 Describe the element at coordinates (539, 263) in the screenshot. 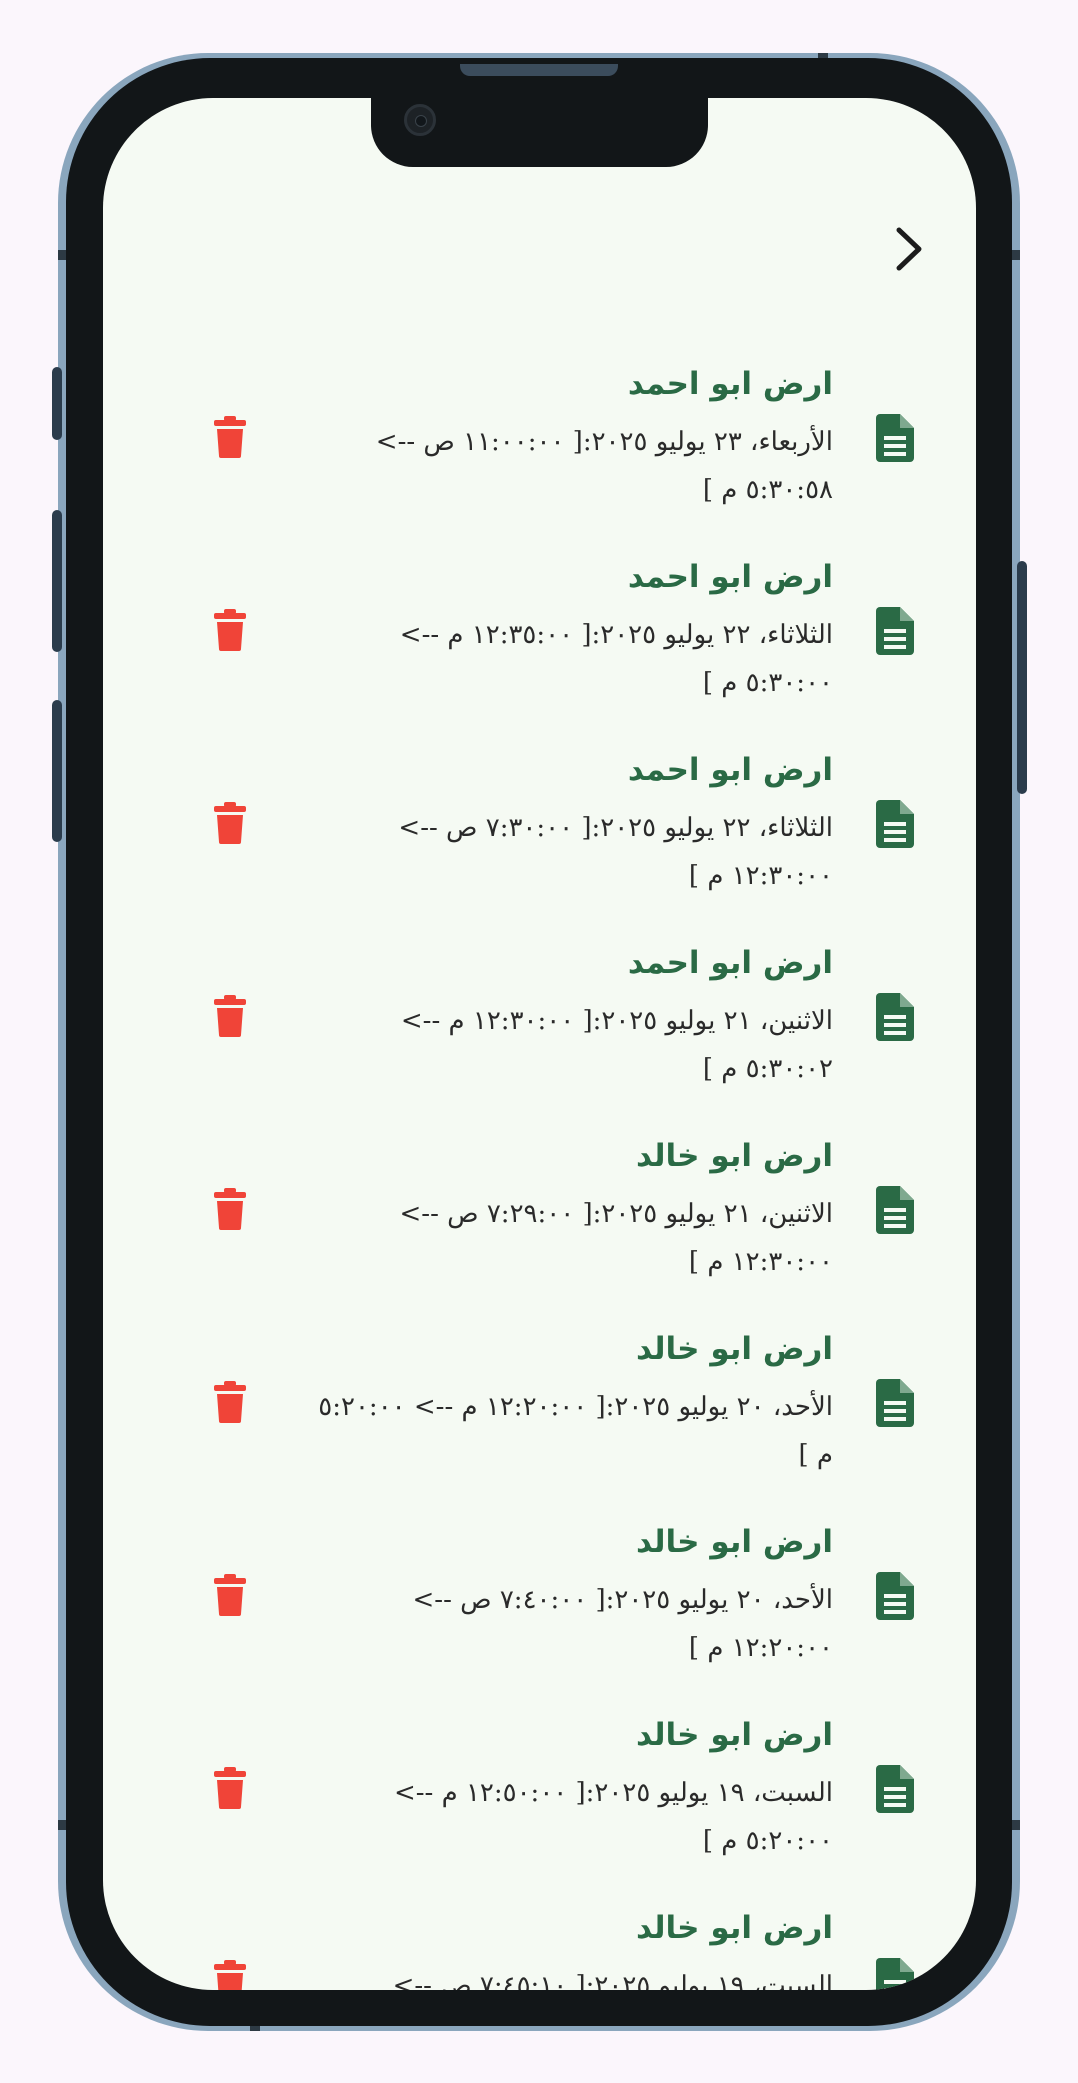

I see `top-bar` at that location.